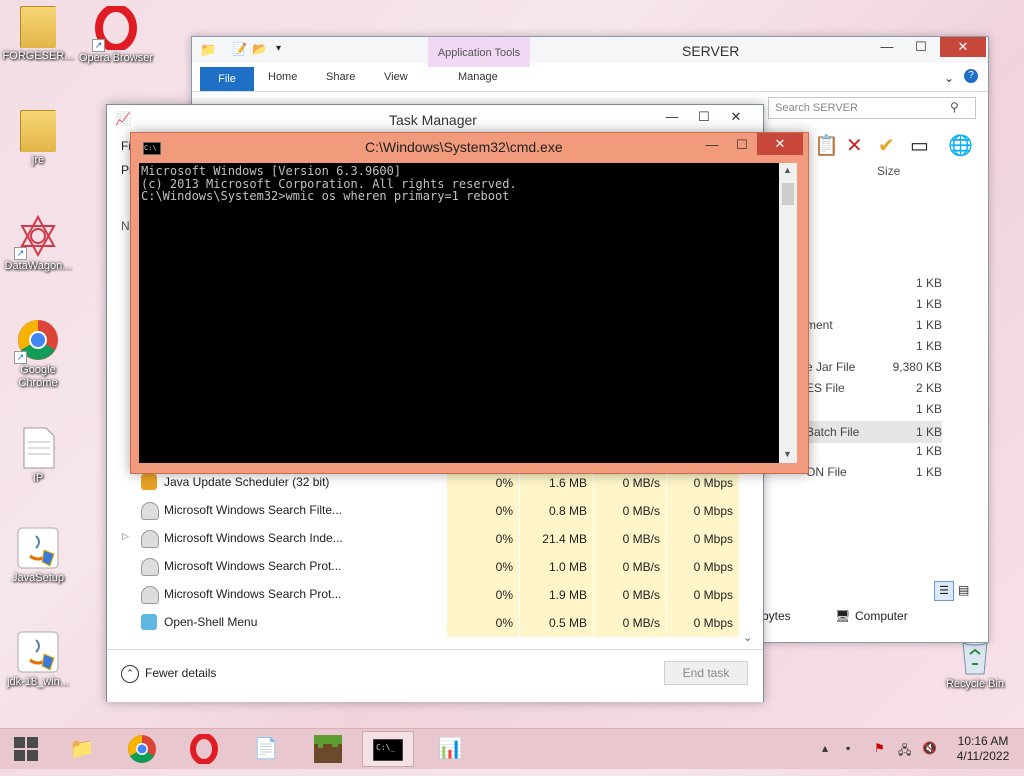 Image resolution: width=1024 pixels, height=776 pixels. What do you see at coordinates (949, 78) in the screenshot?
I see `ribbon-expand-icon: ⌄` at bounding box center [949, 78].